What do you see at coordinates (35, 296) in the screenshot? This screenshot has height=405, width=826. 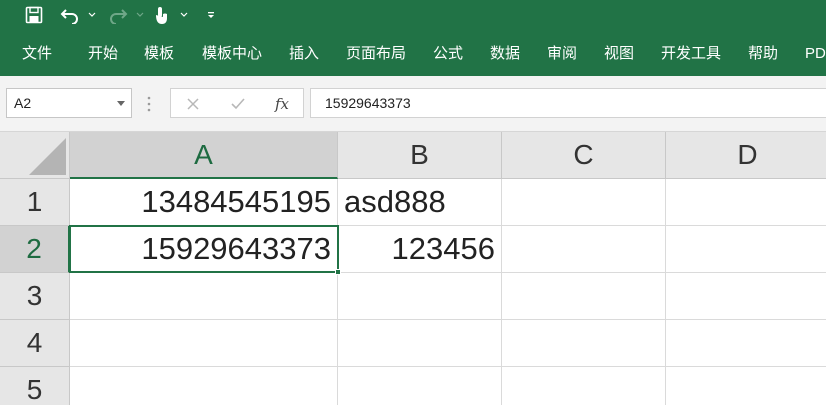 I see `row-header-3: 3` at bounding box center [35, 296].